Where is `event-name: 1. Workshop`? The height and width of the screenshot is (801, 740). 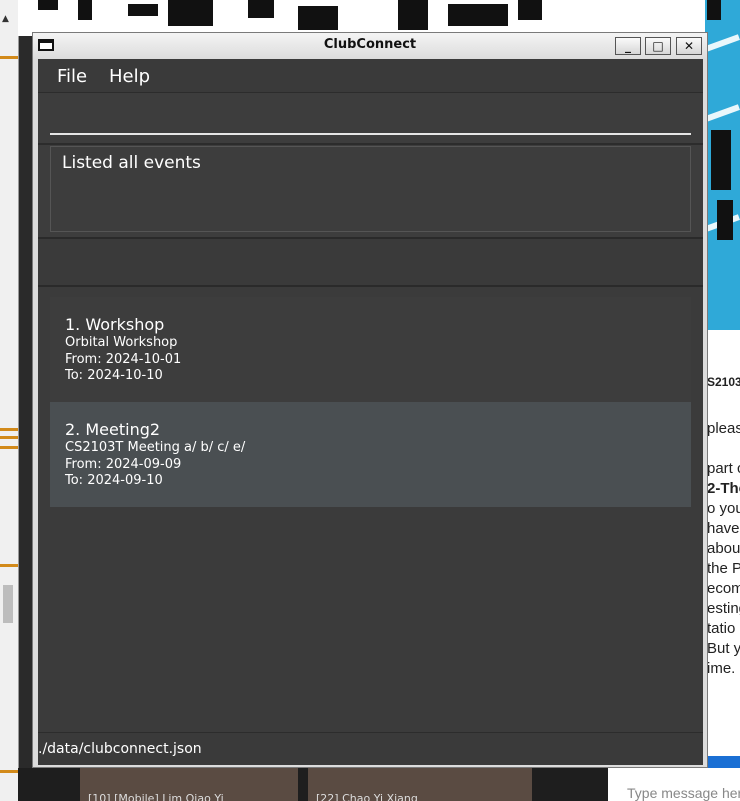 event-name: 1. Workshop is located at coordinates (115, 324).